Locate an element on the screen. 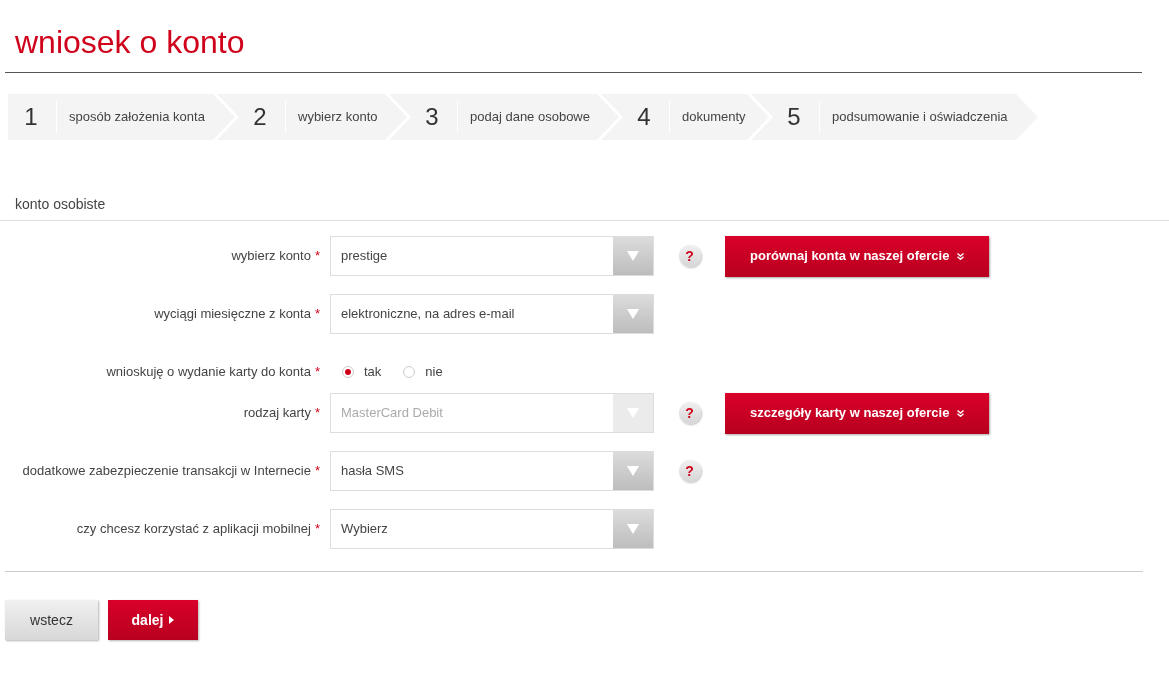 Image resolution: width=1169 pixels, height=679 pixels. step-label: wybierz konto is located at coordinates (338, 117).